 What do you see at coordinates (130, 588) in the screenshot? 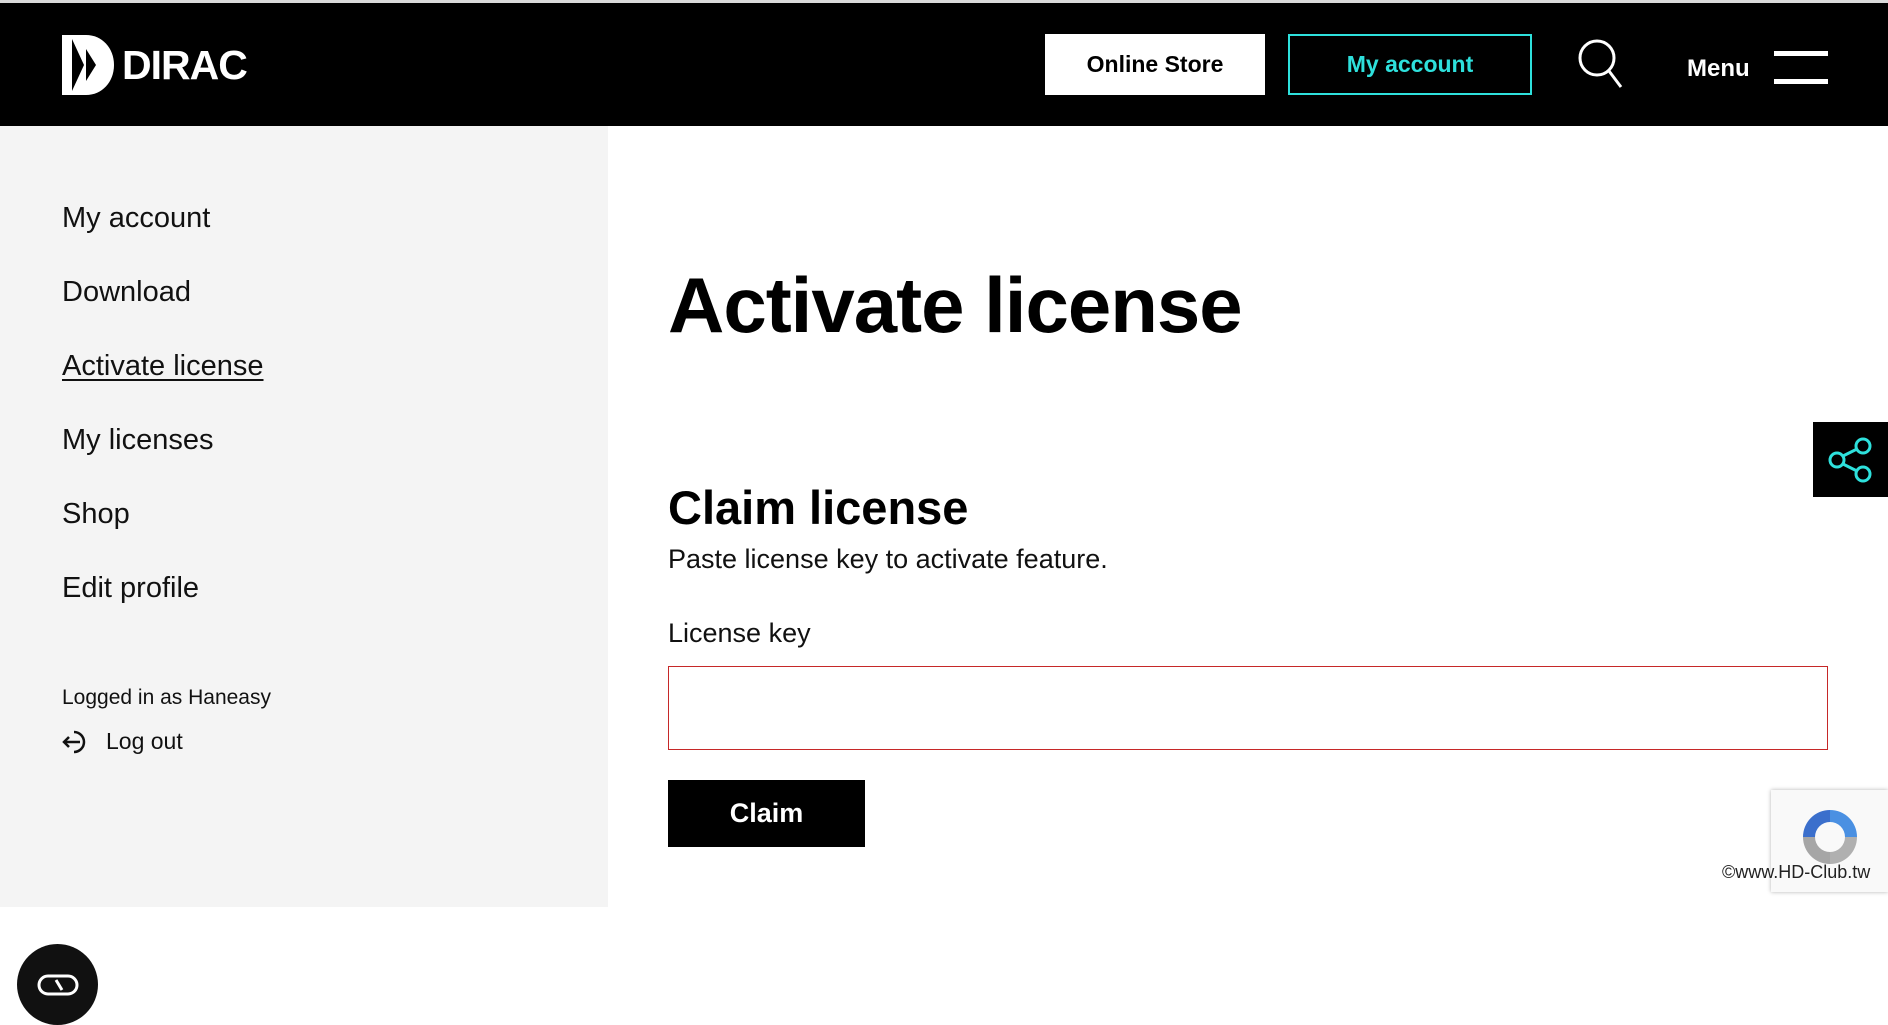
I see `sidebar-item-edit-profile: Edit profile` at bounding box center [130, 588].